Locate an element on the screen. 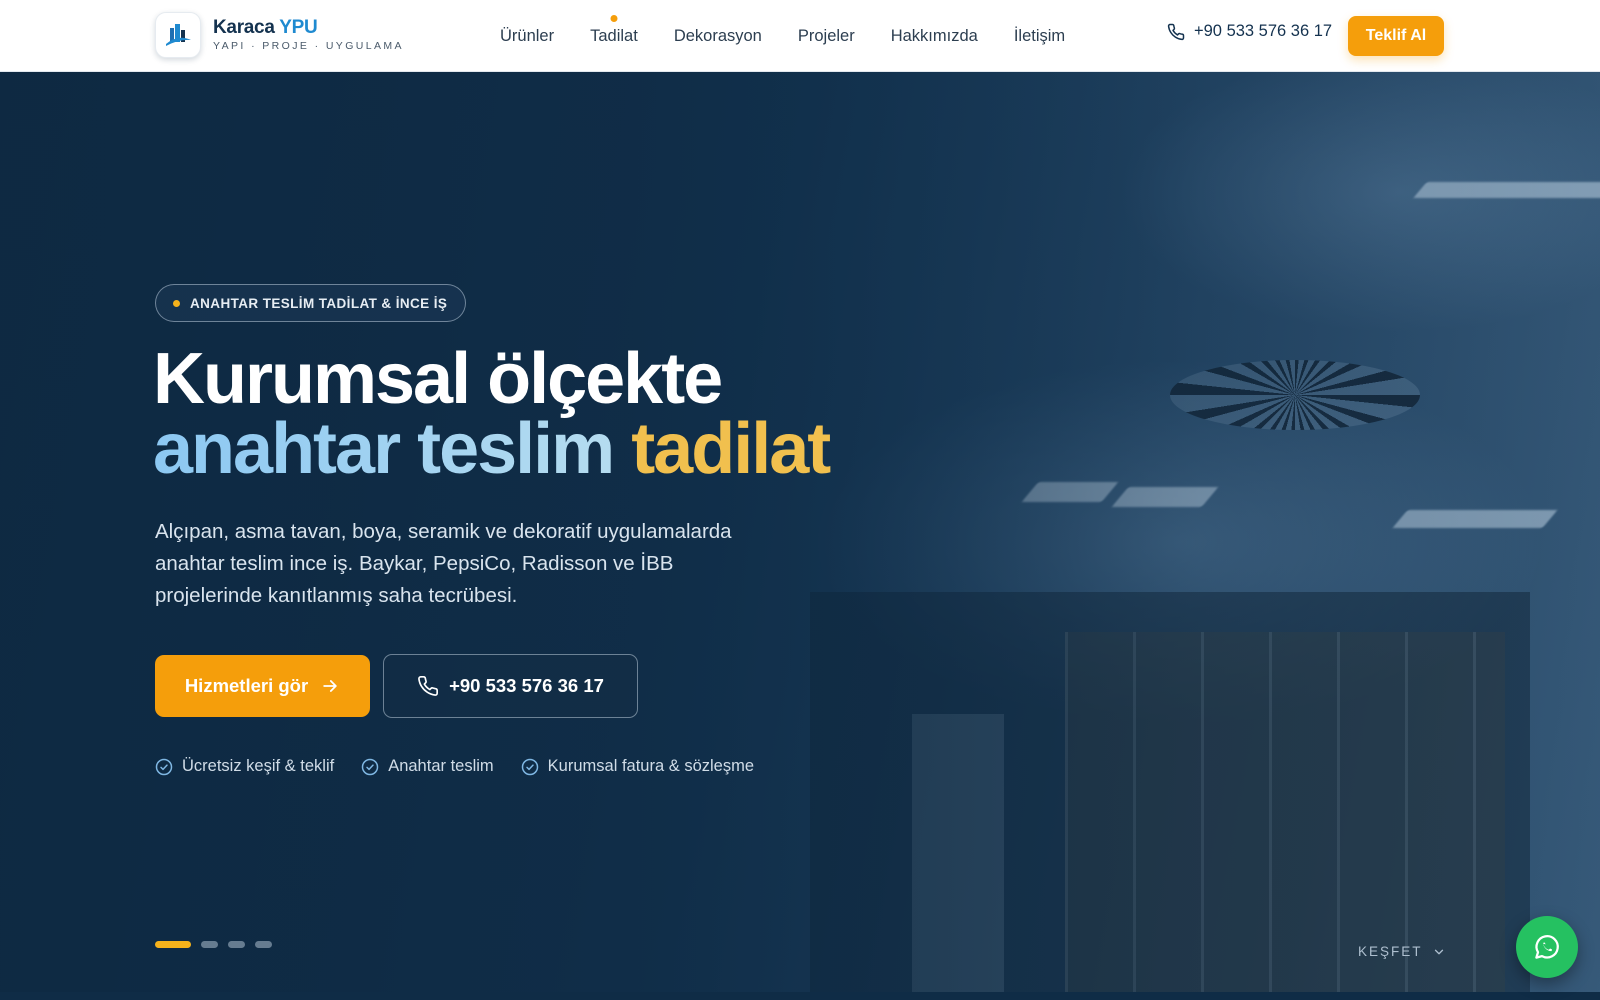 Image resolution: width=1600 pixels, height=1000 pixels. feature-label: Kurumsal fatura & sözleşme is located at coordinates (651, 766).